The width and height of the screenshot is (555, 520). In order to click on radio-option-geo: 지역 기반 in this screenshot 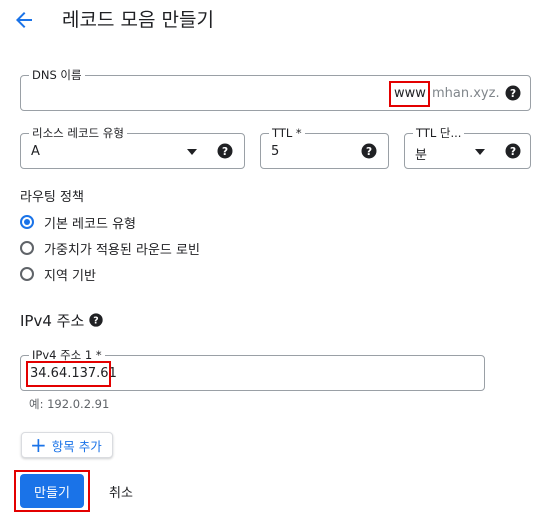, I will do `click(58, 274)`.